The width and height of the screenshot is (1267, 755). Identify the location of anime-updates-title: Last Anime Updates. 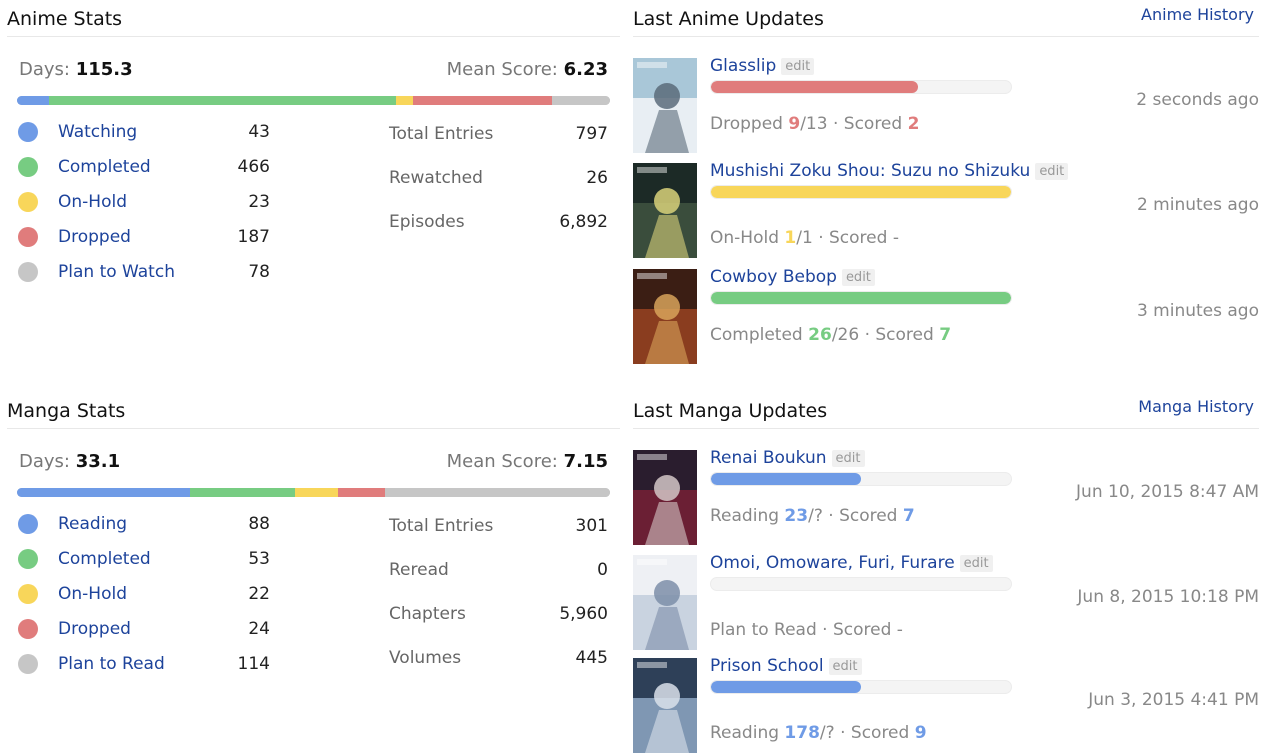
(728, 19).